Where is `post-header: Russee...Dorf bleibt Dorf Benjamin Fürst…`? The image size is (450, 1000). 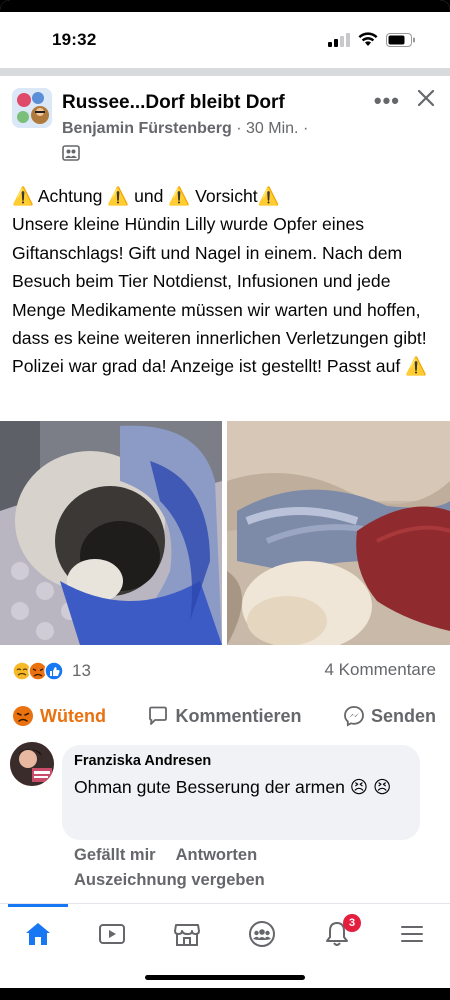
post-header: Russee...Dorf bleibt Dorf Benjamin Fürst… is located at coordinates (225, 126).